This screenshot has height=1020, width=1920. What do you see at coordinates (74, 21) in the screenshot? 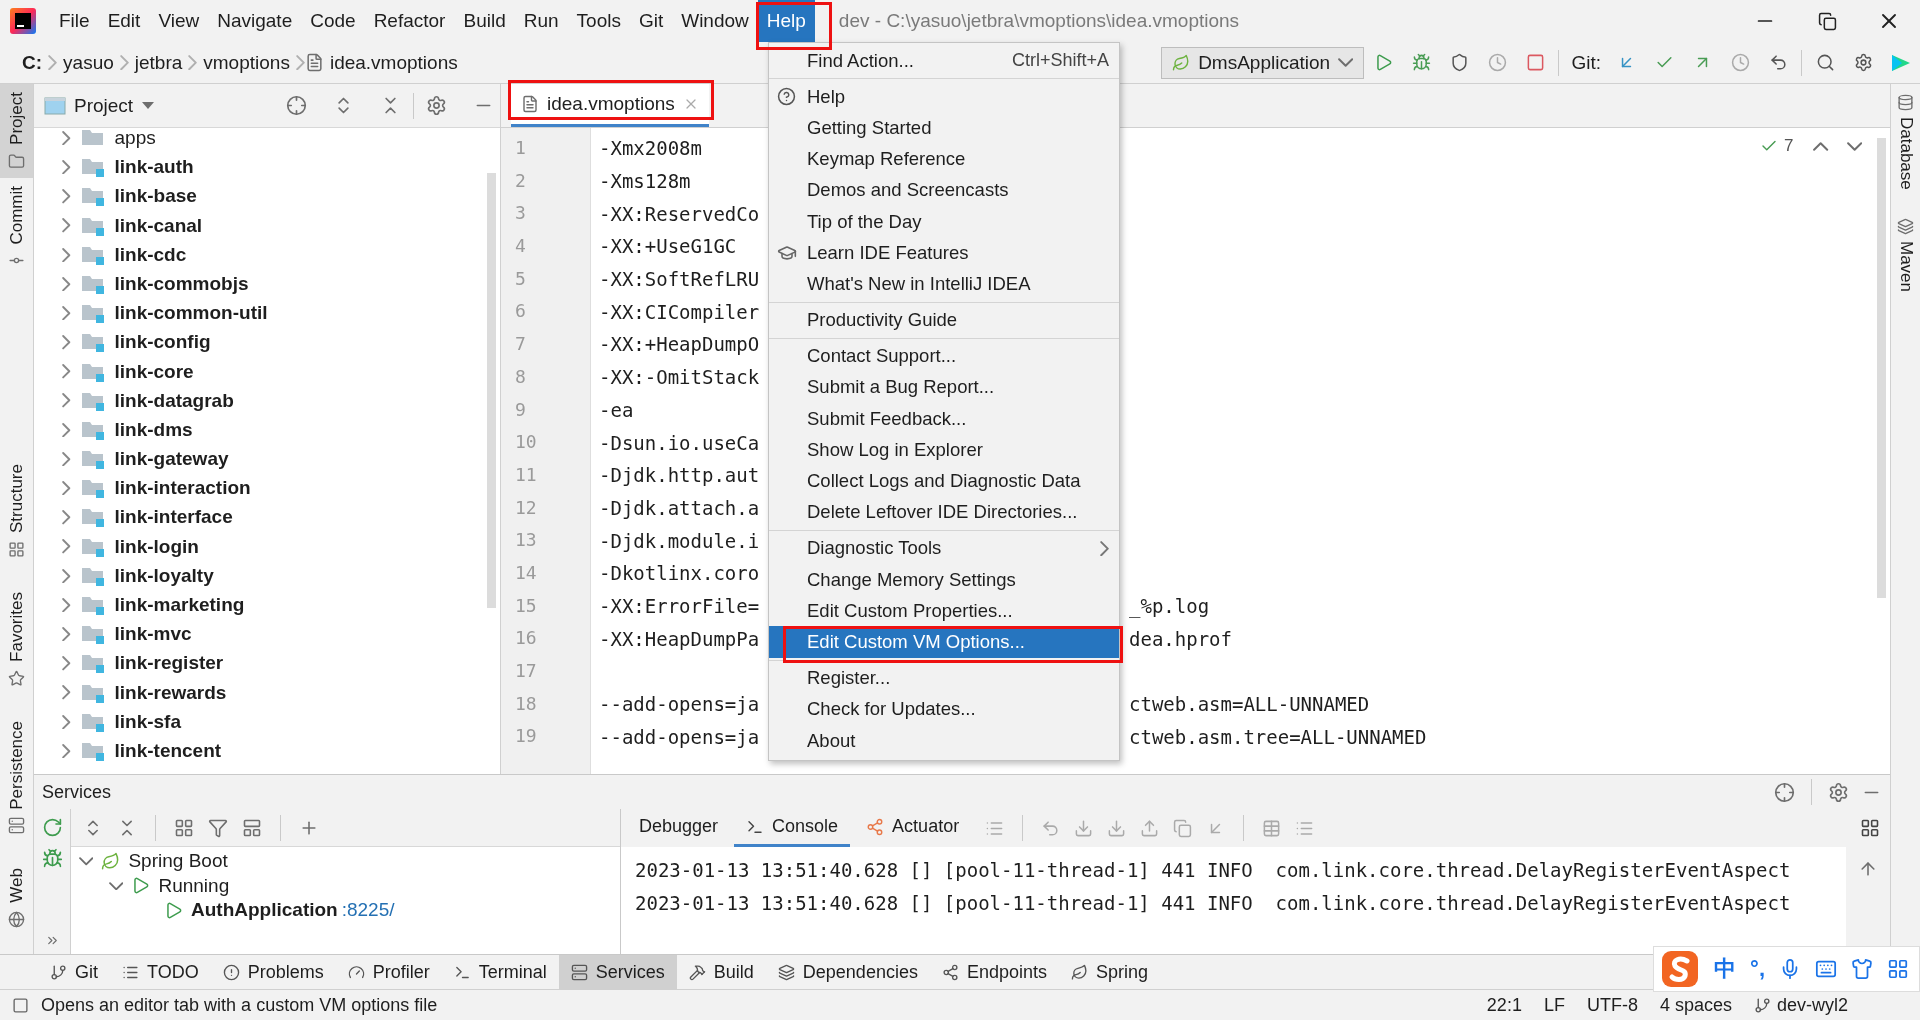
I see `menu-item: File` at bounding box center [74, 21].